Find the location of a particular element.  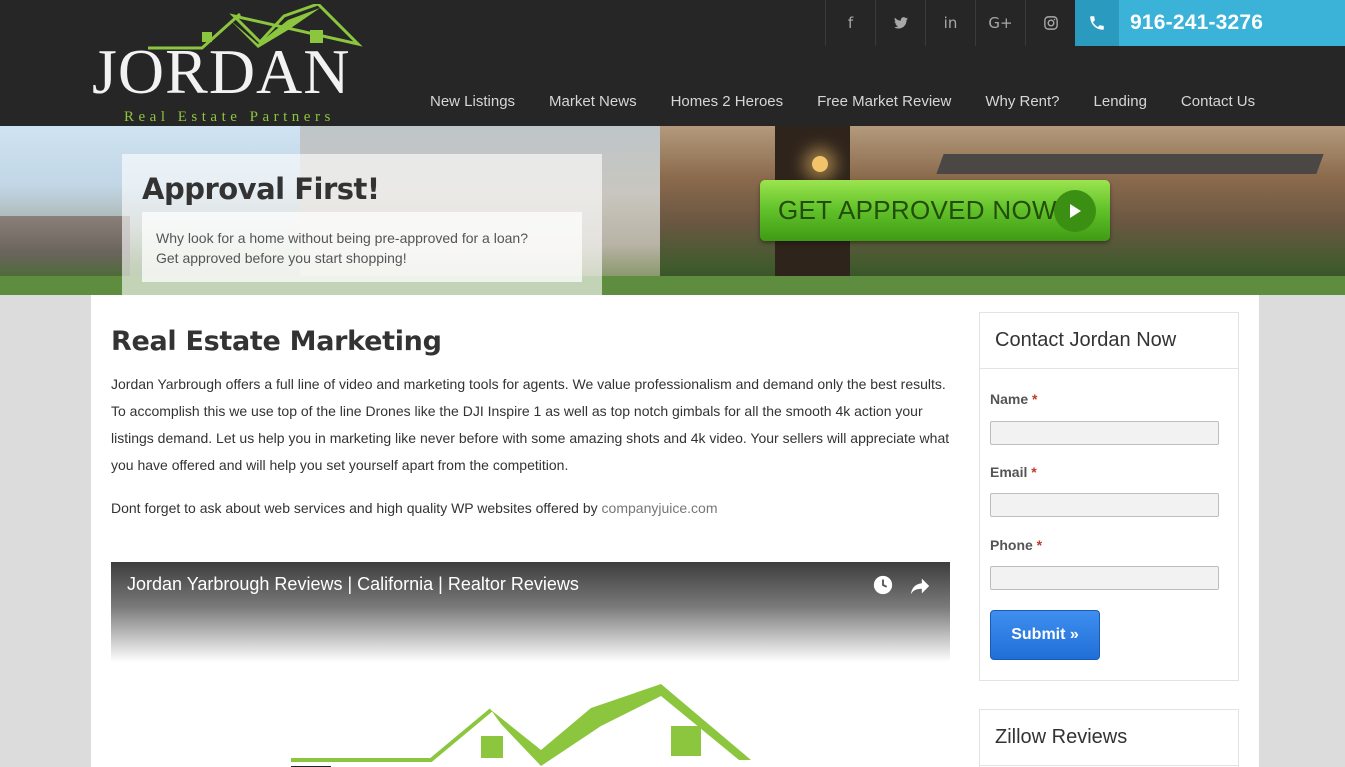

logo-wordmark: JORDAN is located at coordinates (221, 71).